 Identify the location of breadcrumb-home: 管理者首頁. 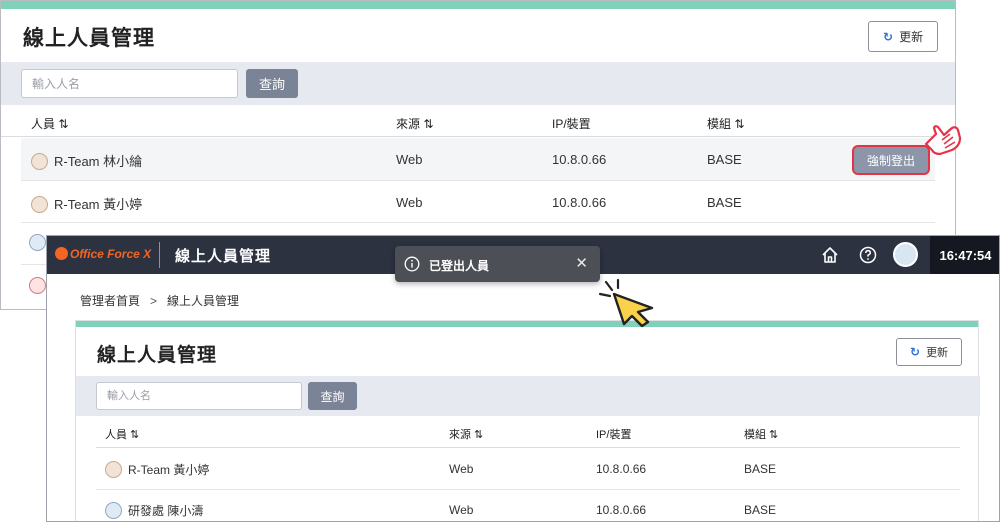
(110, 301).